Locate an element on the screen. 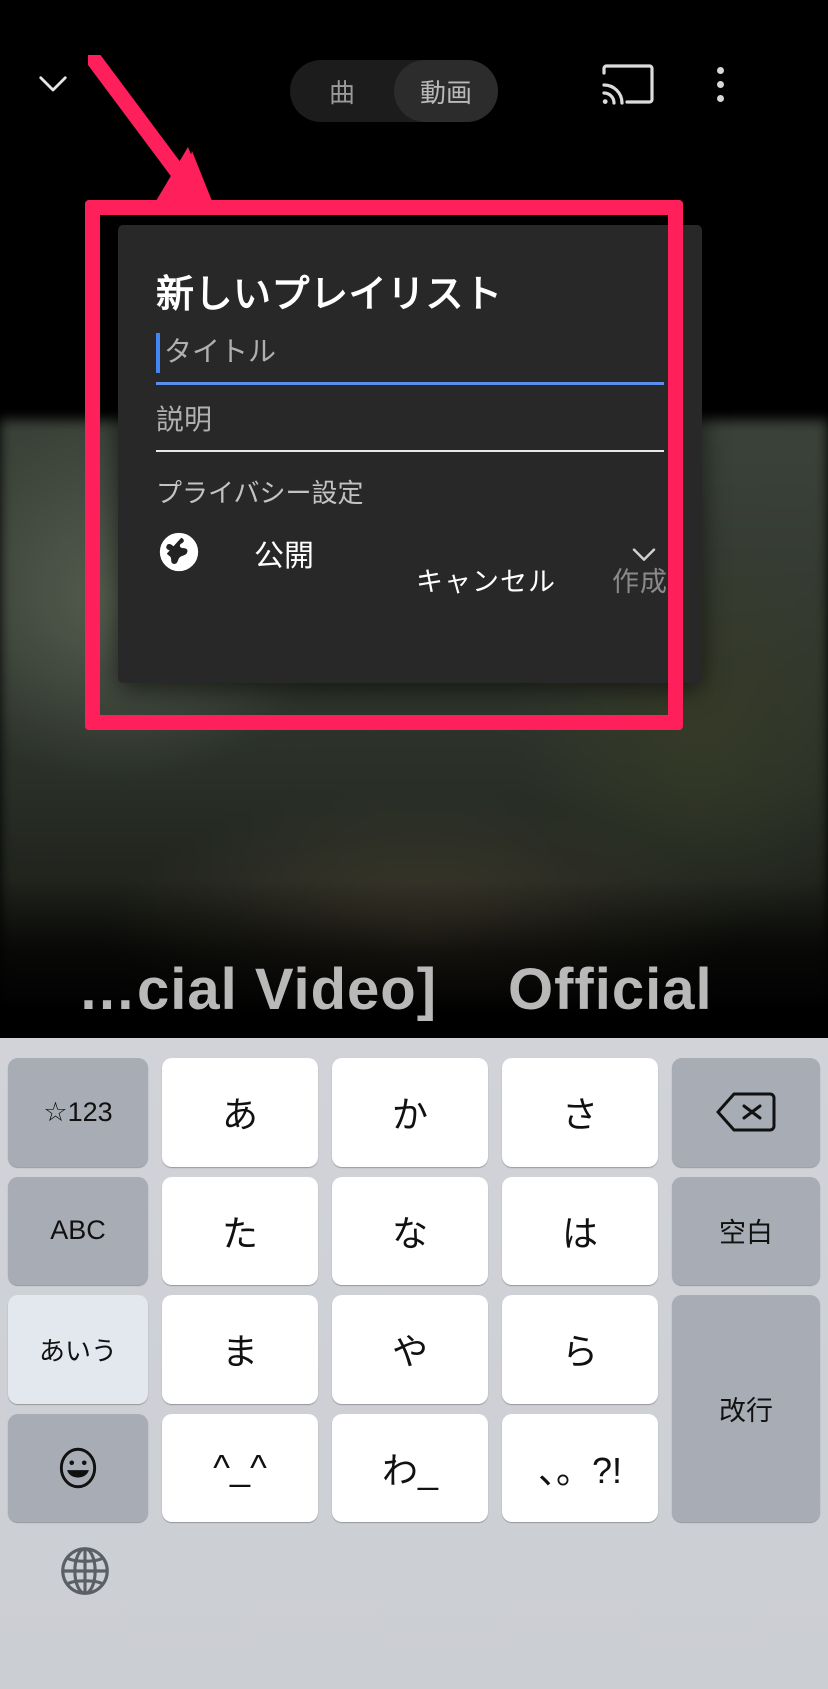  more-vertical-icon-dot2 is located at coordinates (720, 84).